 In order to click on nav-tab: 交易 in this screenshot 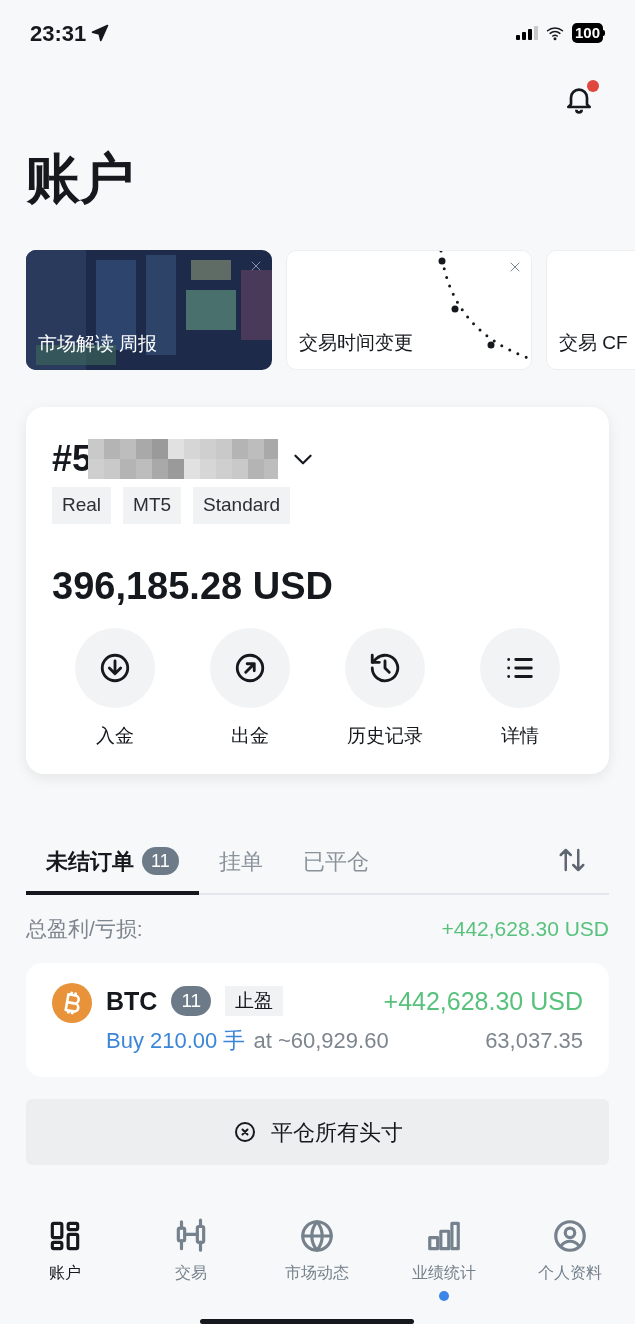, I will do `click(191, 1259)`.